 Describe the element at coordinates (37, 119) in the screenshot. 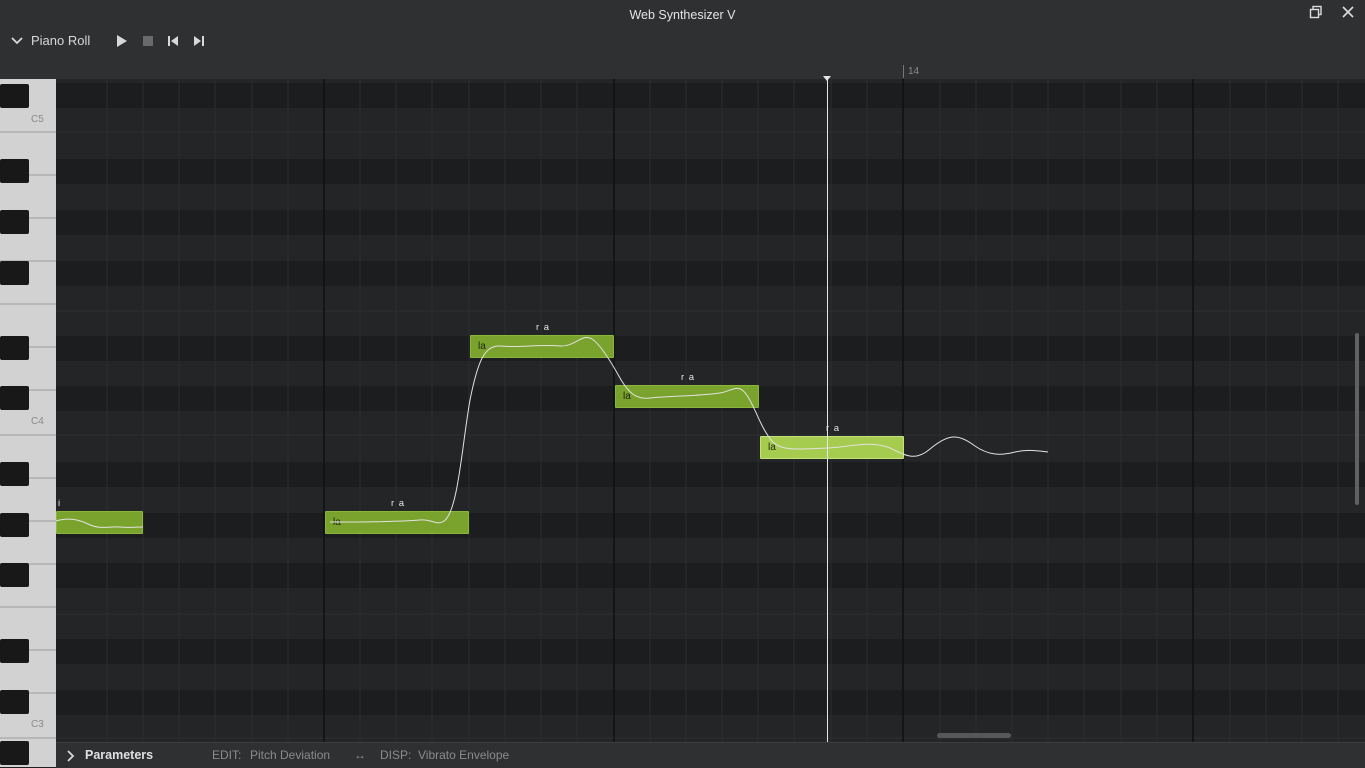

I see `key-label-c5: C5` at that location.